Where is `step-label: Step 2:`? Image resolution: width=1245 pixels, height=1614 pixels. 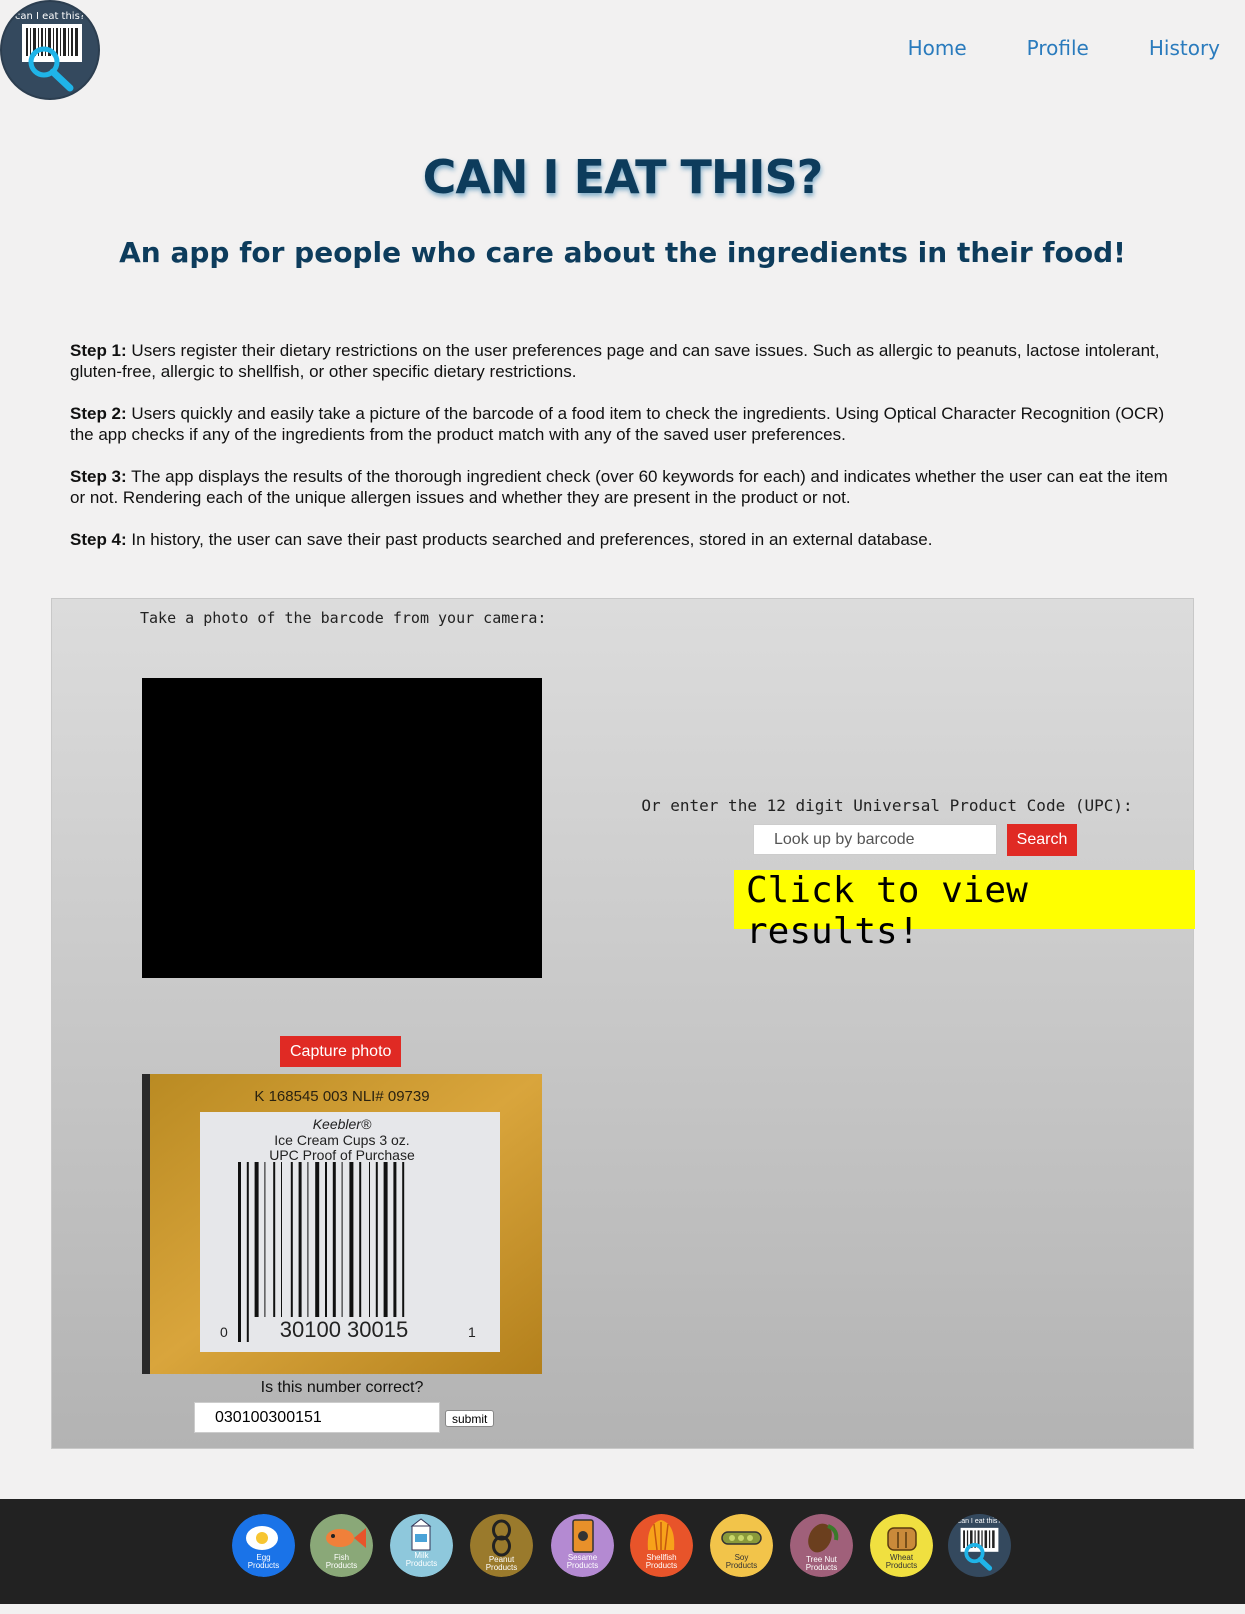 step-label: Step 2: is located at coordinates (98, 413).